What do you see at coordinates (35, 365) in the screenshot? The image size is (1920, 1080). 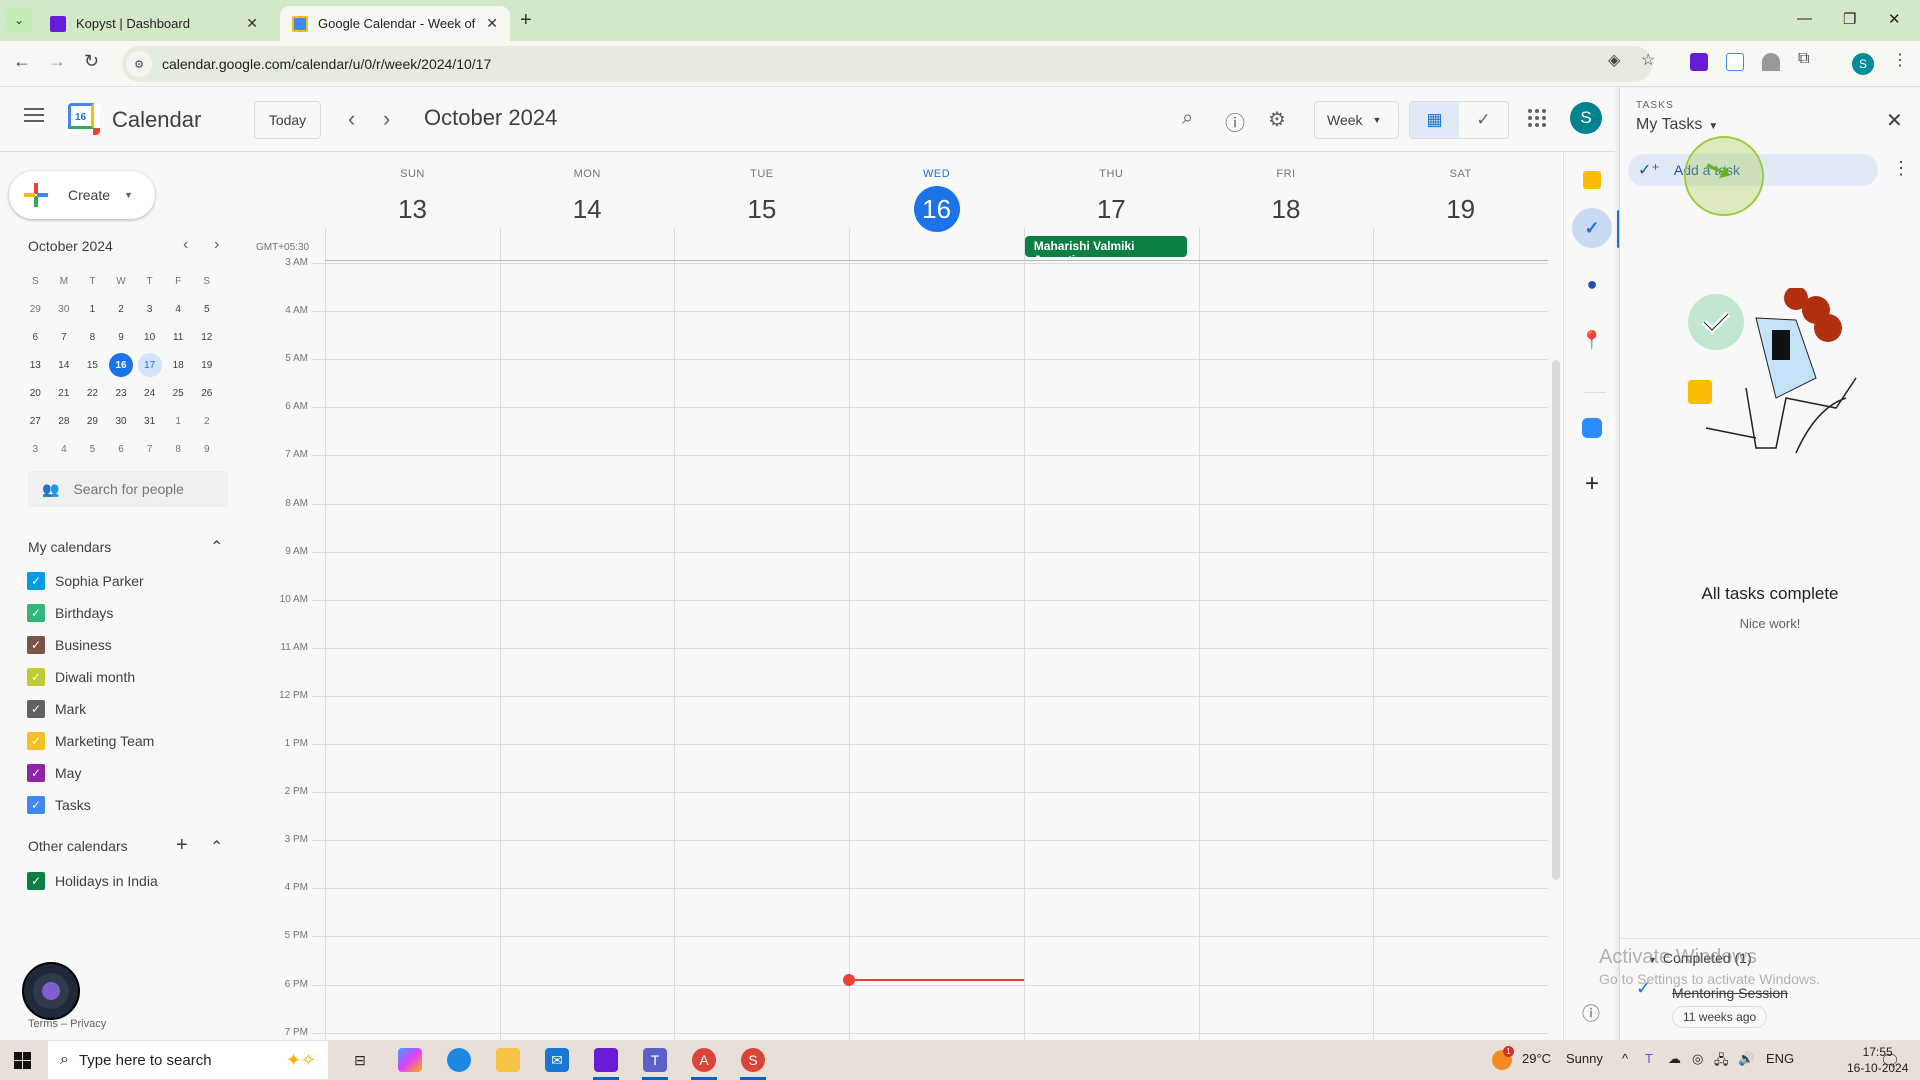 I see `mini-calendar-day: 13` at bounding box center [35, 365].